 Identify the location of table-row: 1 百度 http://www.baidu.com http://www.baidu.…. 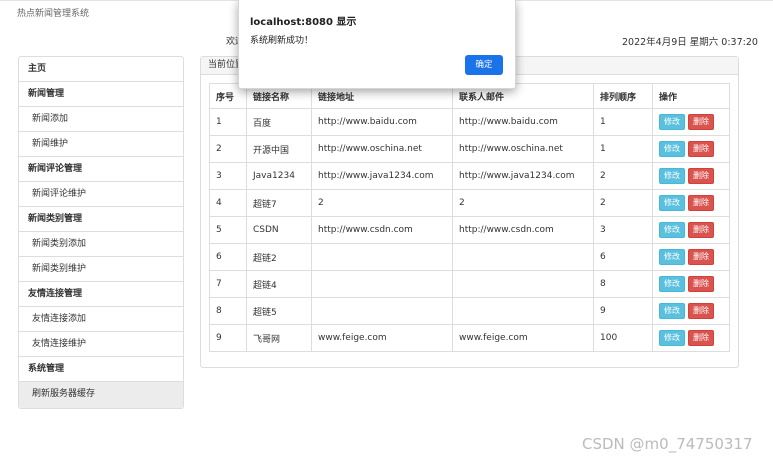
(469, 122).